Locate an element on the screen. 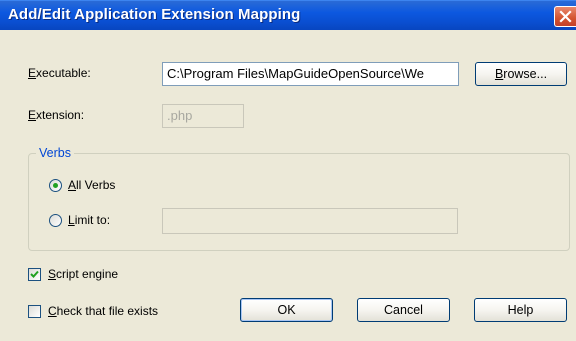  script-engine-checkbox is located at coordinates (34, 274).